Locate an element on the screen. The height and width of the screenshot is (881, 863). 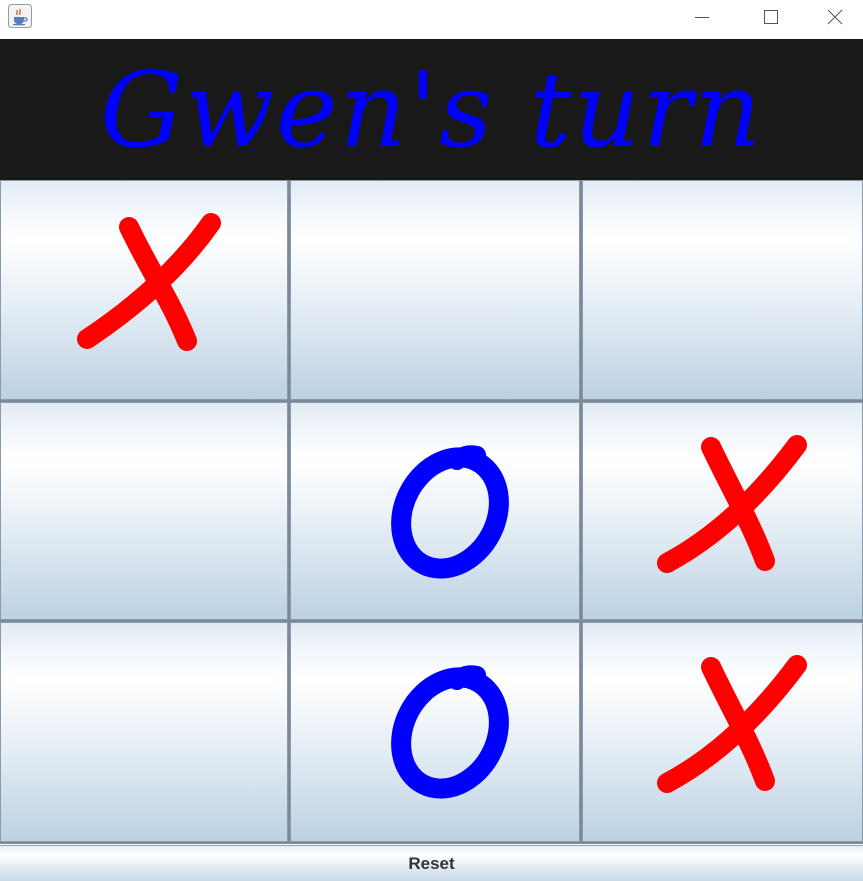
maximize-icon is located at coordinates (771, 17).